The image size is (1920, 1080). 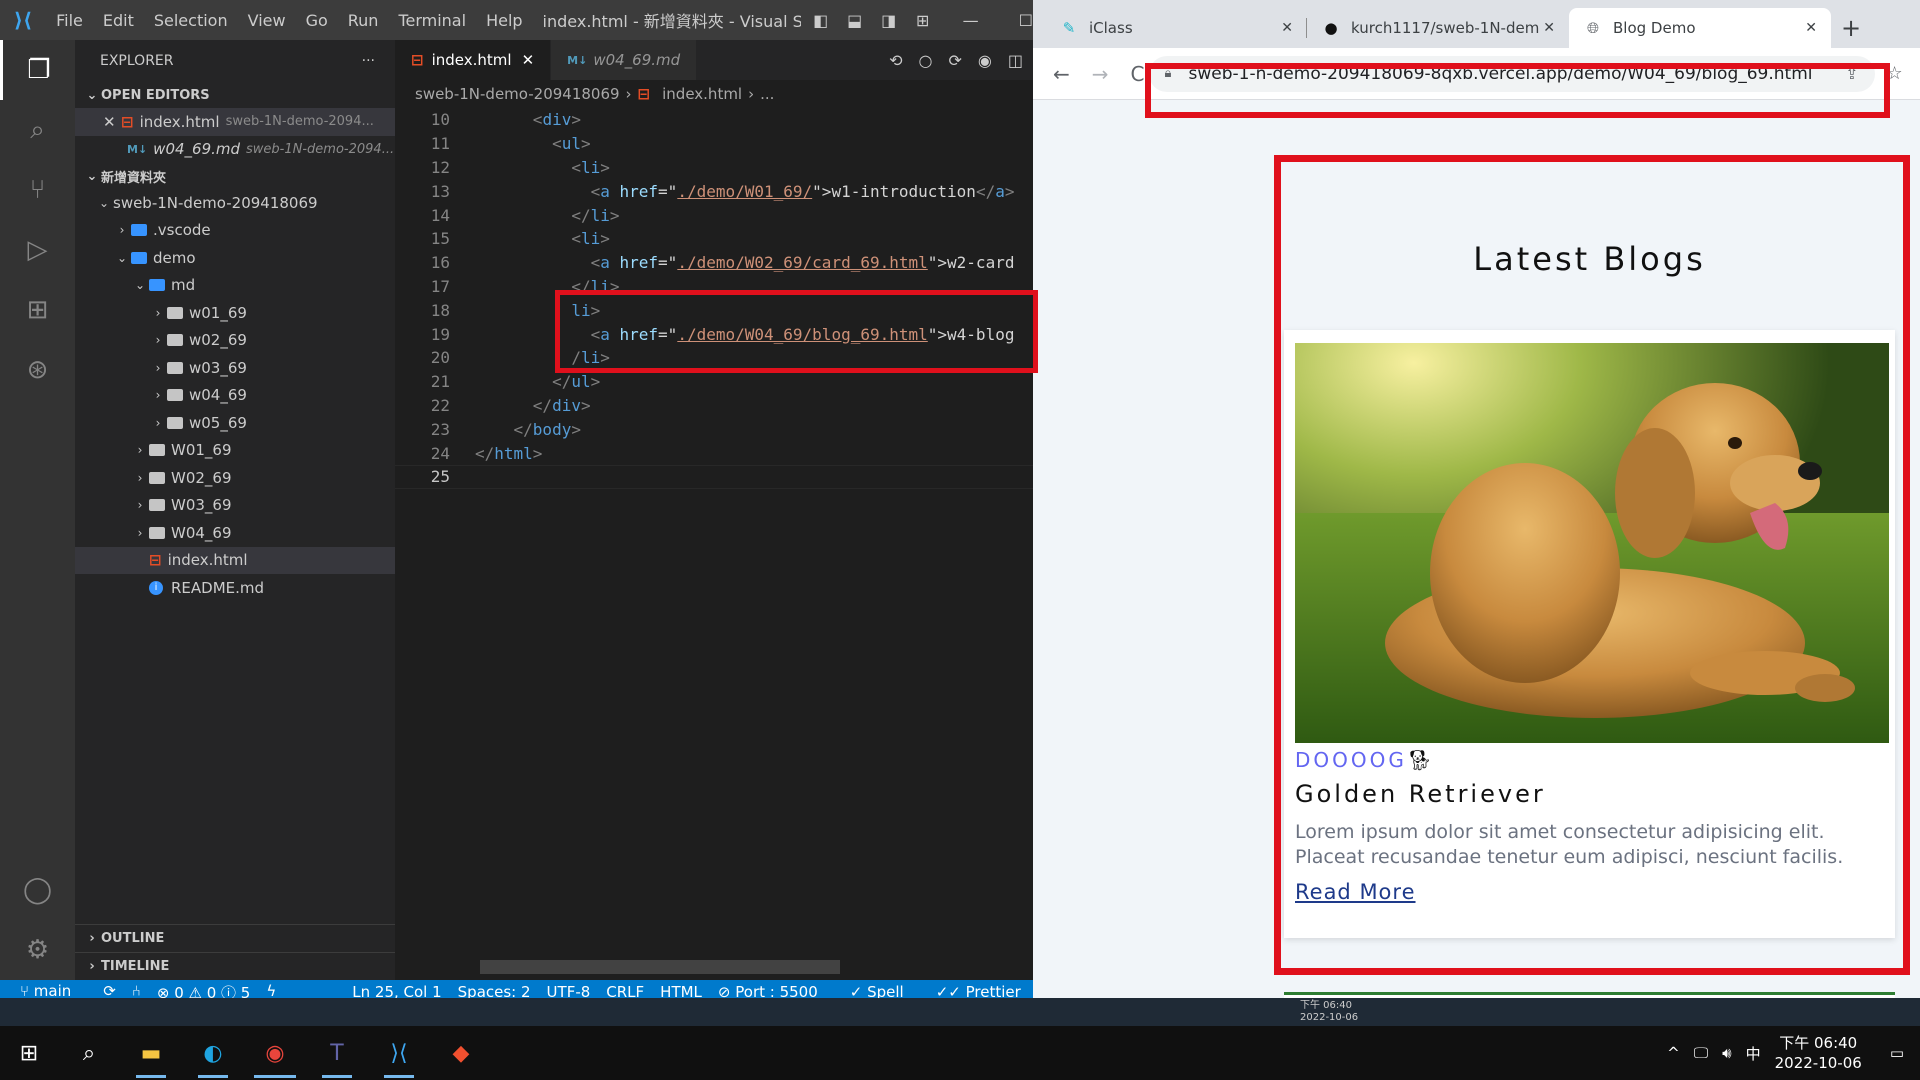 What do you see at coordinates (235, 368) in the screenshot?
I see `tree-item-w03-69: › w03_69` at bounding box center [235, 368].